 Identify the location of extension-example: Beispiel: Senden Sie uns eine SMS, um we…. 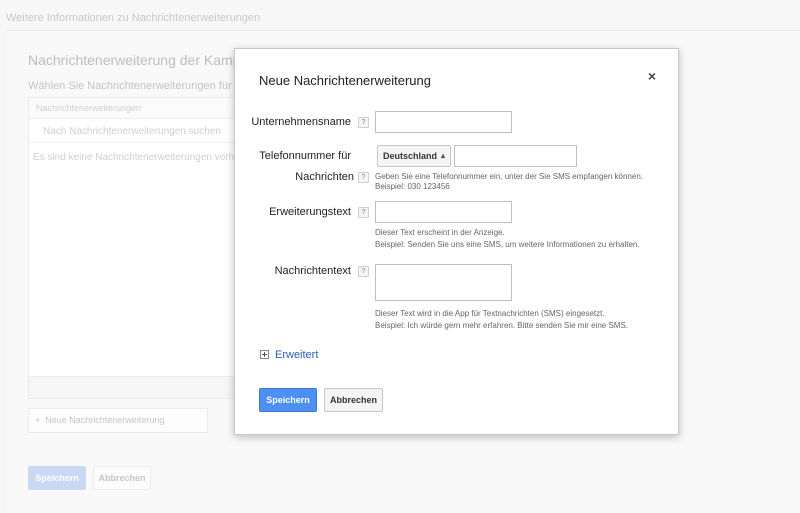
(507, 244).